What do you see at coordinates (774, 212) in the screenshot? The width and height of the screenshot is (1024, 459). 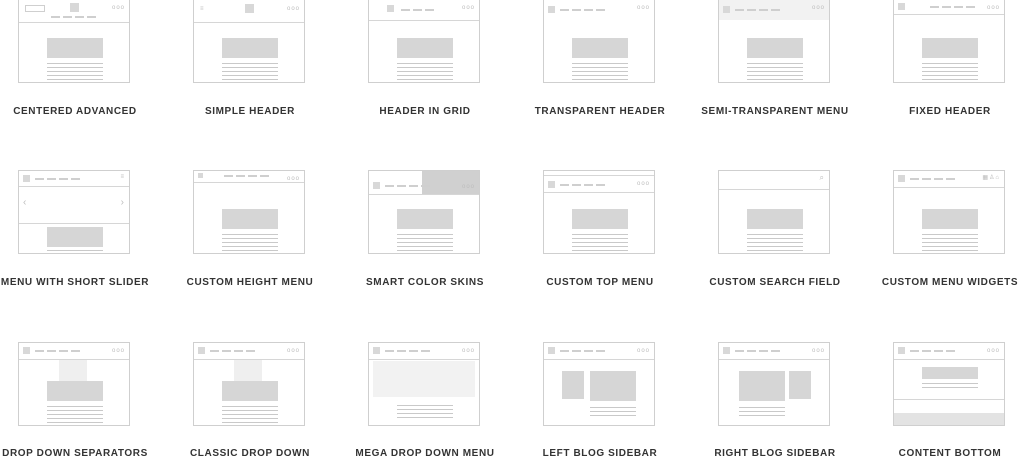 I see `layout-thumbnail: ⌕` at bounding box center [774, 212].